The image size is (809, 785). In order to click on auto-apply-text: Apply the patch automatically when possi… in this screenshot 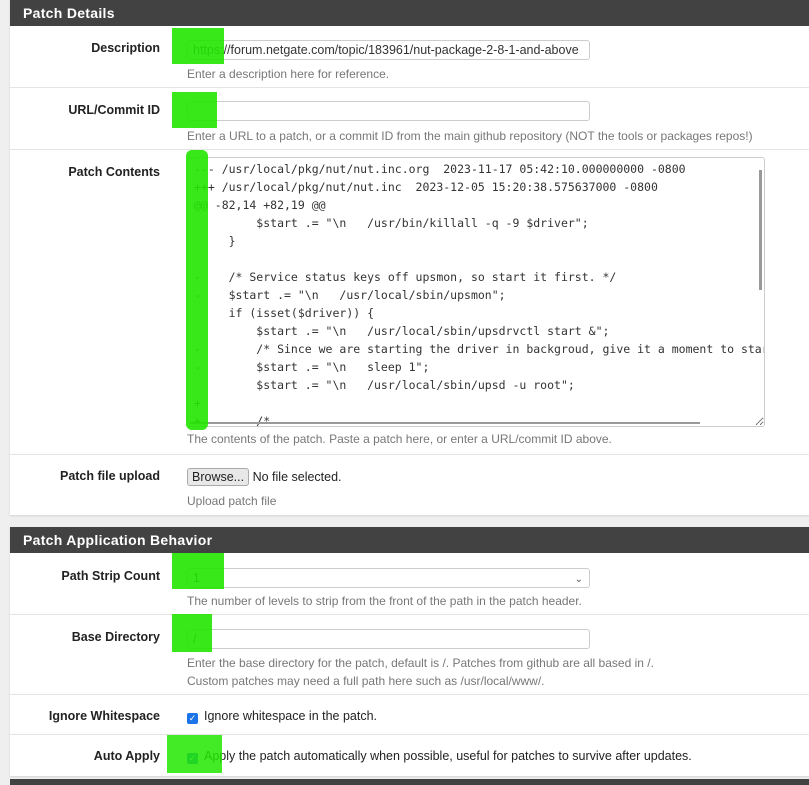, I will do `click(448, 756)`.